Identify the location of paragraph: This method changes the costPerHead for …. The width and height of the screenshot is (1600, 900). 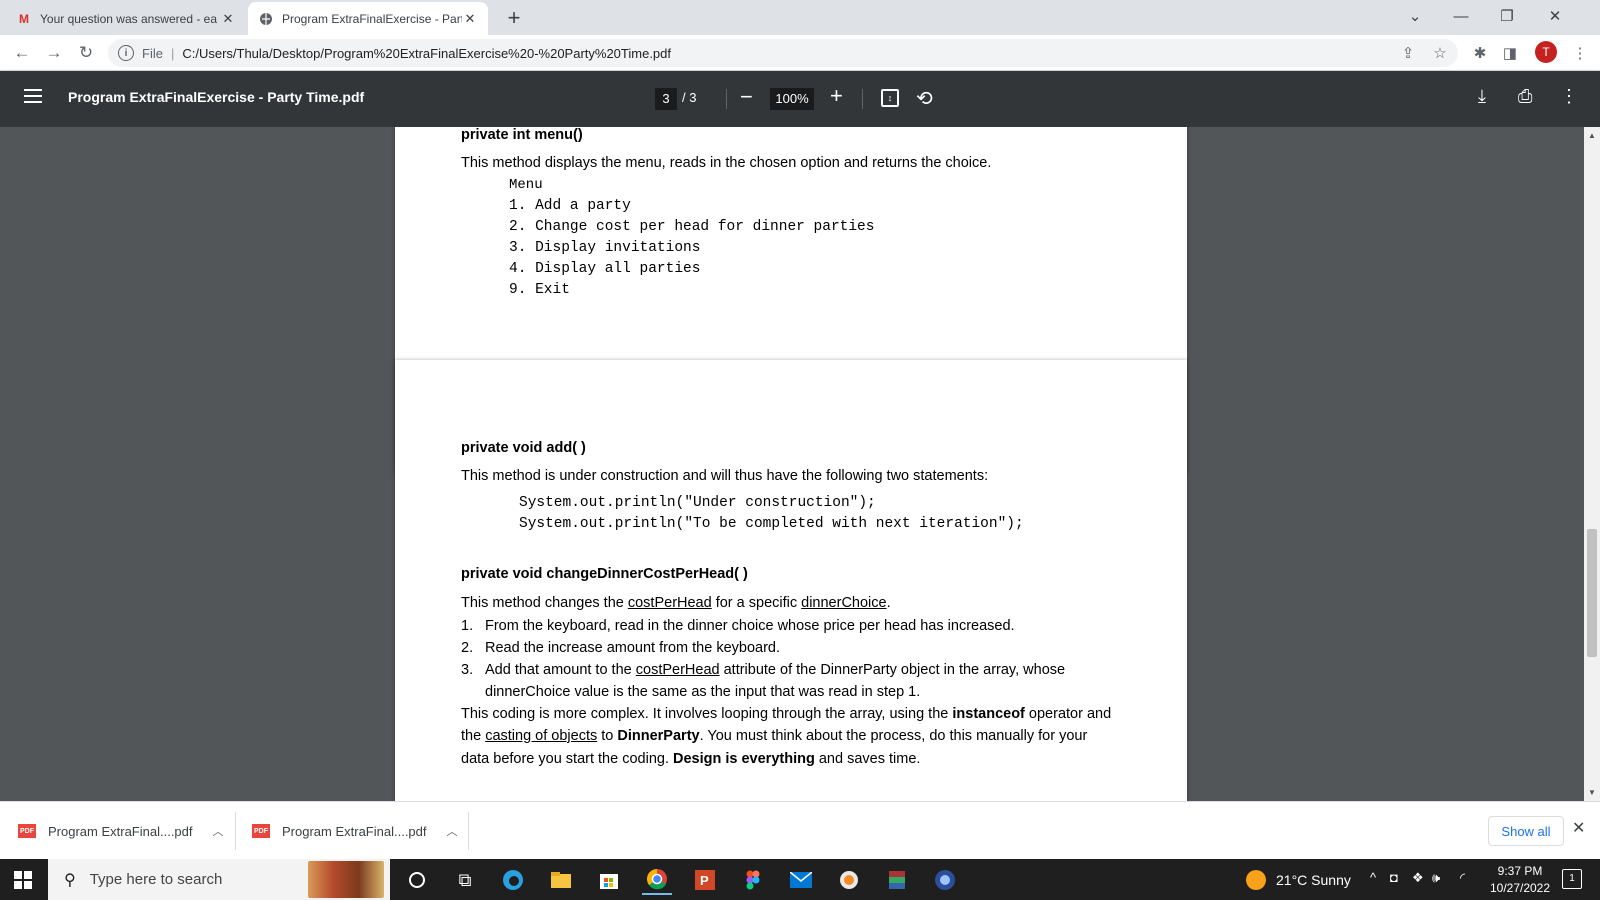
(676, 603).